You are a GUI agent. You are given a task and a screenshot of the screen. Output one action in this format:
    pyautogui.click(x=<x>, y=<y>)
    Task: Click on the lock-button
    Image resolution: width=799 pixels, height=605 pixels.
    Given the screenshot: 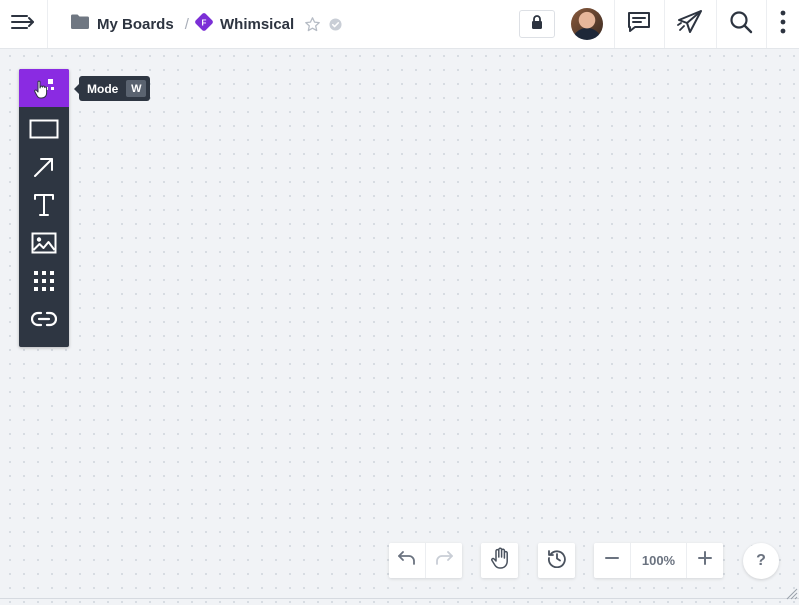 What is the action you would take?
    pyautogui.click(x=537, y=24)
    